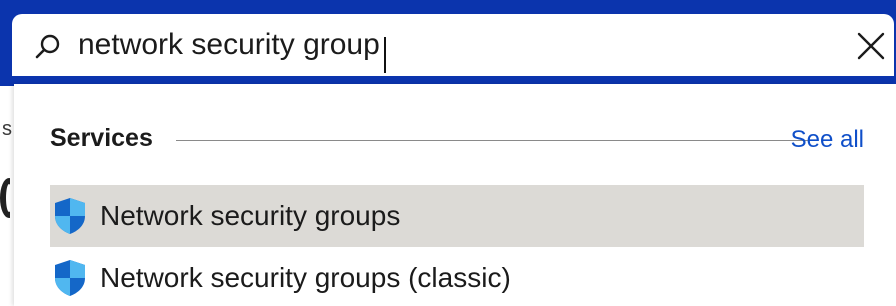  I want to click on section-divider, so click(492, 140).